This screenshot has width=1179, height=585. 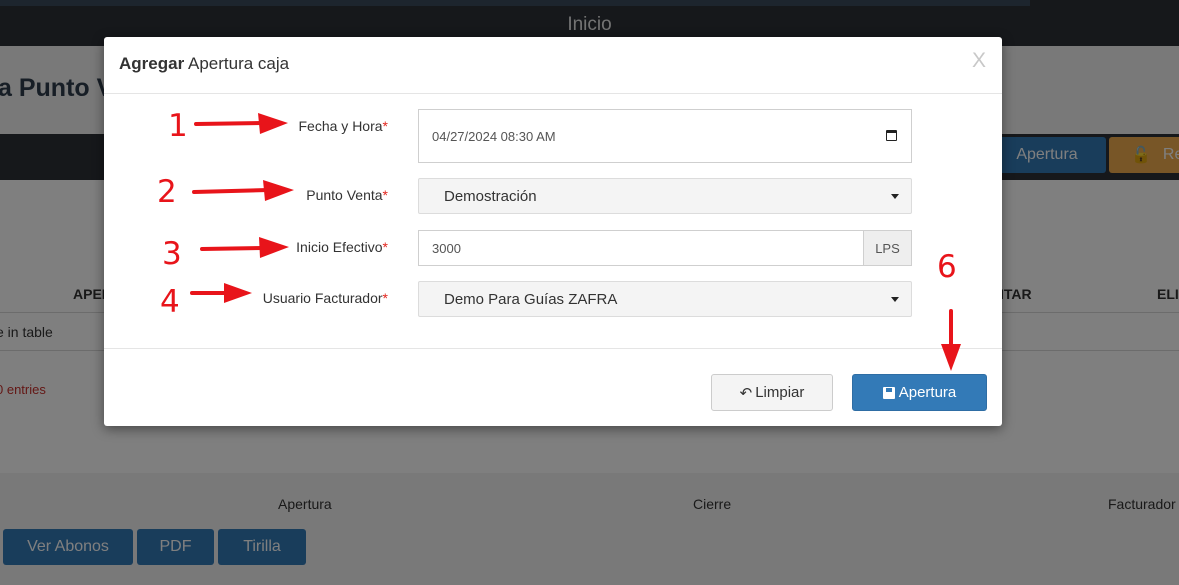 What do you see at coordinates (238, 63) in the screenshot?
I see `modal-title-rest: Apertura caja` at bounding box center [238, 63].